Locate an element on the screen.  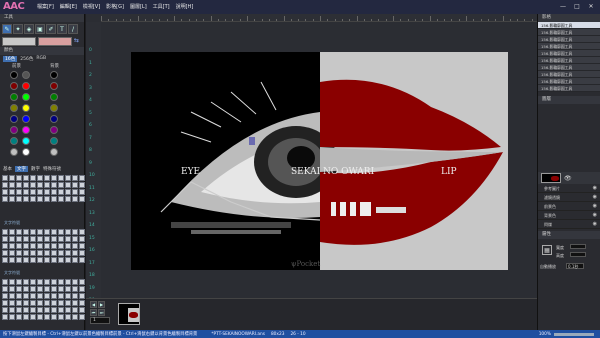
first-frame-icon: ⏮ is located at coordinates (93, 312).